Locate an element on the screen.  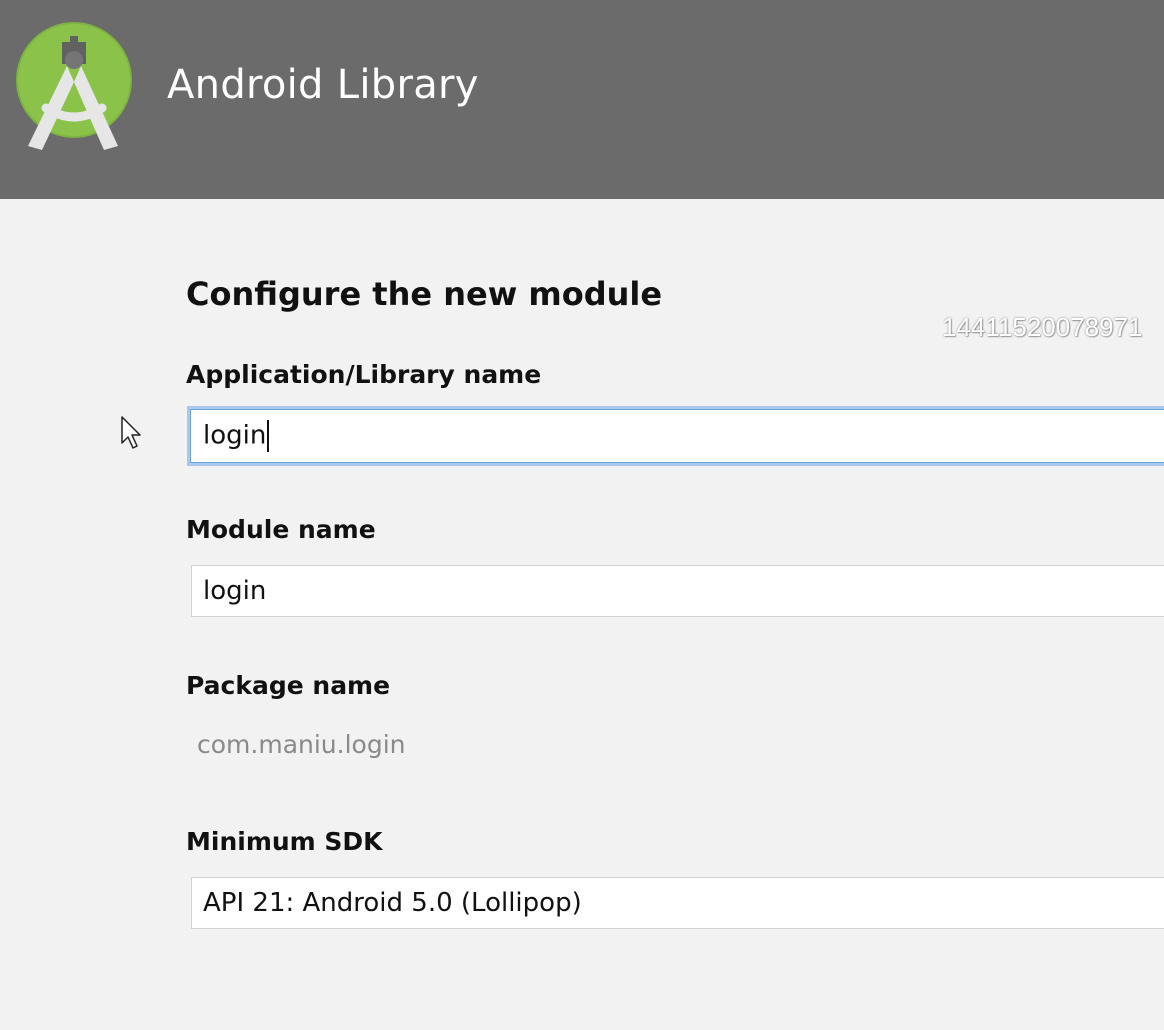
app-library-name-label: Application/Library name is located at coordinates (364, 374).